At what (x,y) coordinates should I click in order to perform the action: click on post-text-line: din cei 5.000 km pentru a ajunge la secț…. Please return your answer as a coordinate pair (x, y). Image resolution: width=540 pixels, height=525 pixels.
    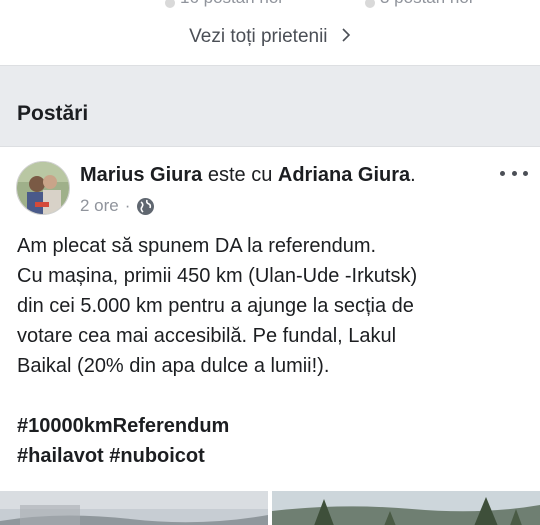
    Looking at the image, I should click on (215, 306).